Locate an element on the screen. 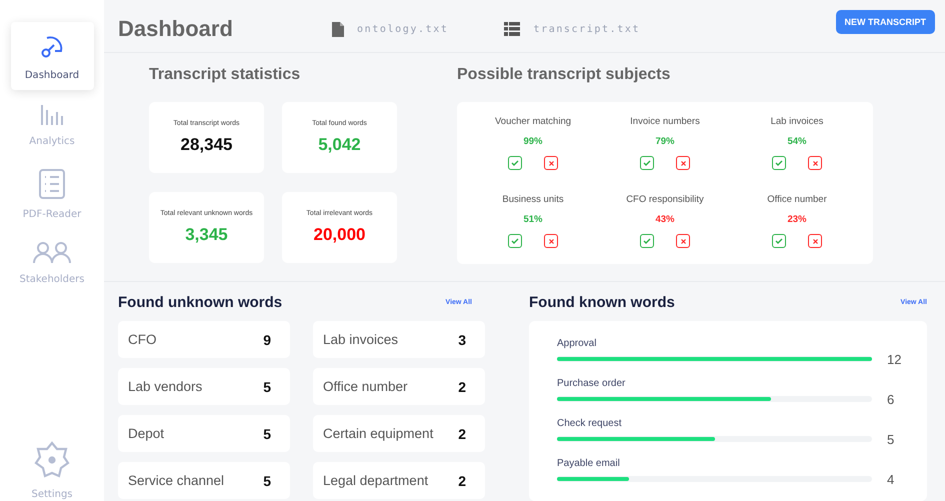 This screenshot has height=501, width=945. subject-percent: 54% is located at coordinates (796, 142).